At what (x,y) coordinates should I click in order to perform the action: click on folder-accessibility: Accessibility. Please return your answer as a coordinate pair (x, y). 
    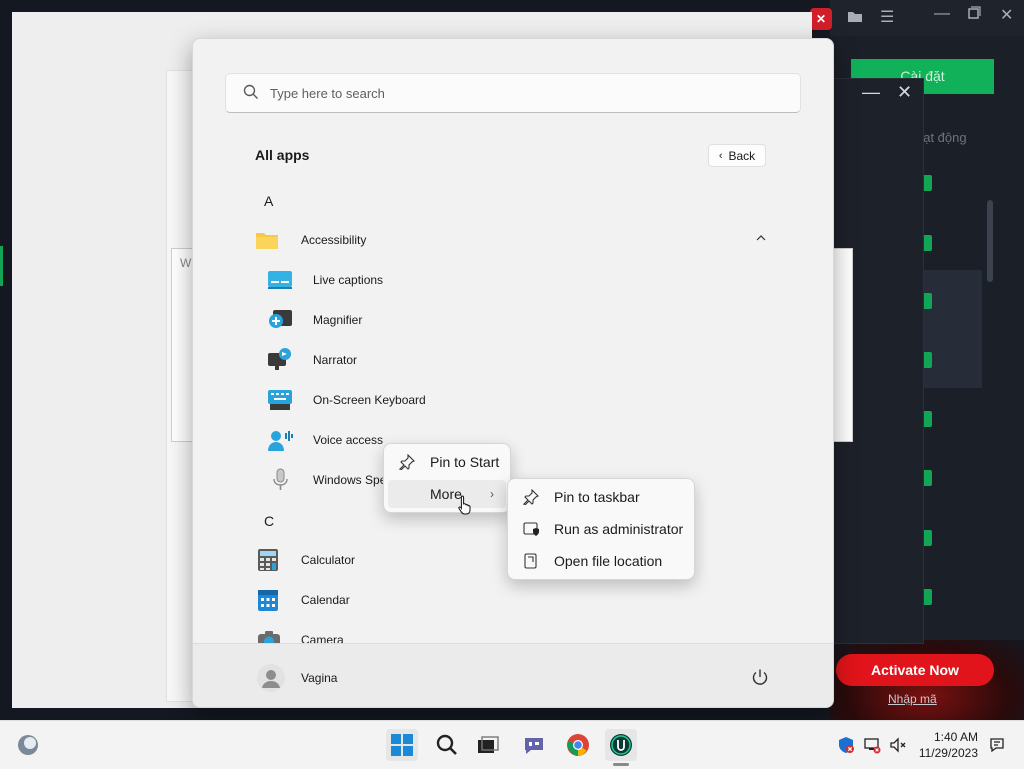
    Looking at the image, I should click on (515, 240).